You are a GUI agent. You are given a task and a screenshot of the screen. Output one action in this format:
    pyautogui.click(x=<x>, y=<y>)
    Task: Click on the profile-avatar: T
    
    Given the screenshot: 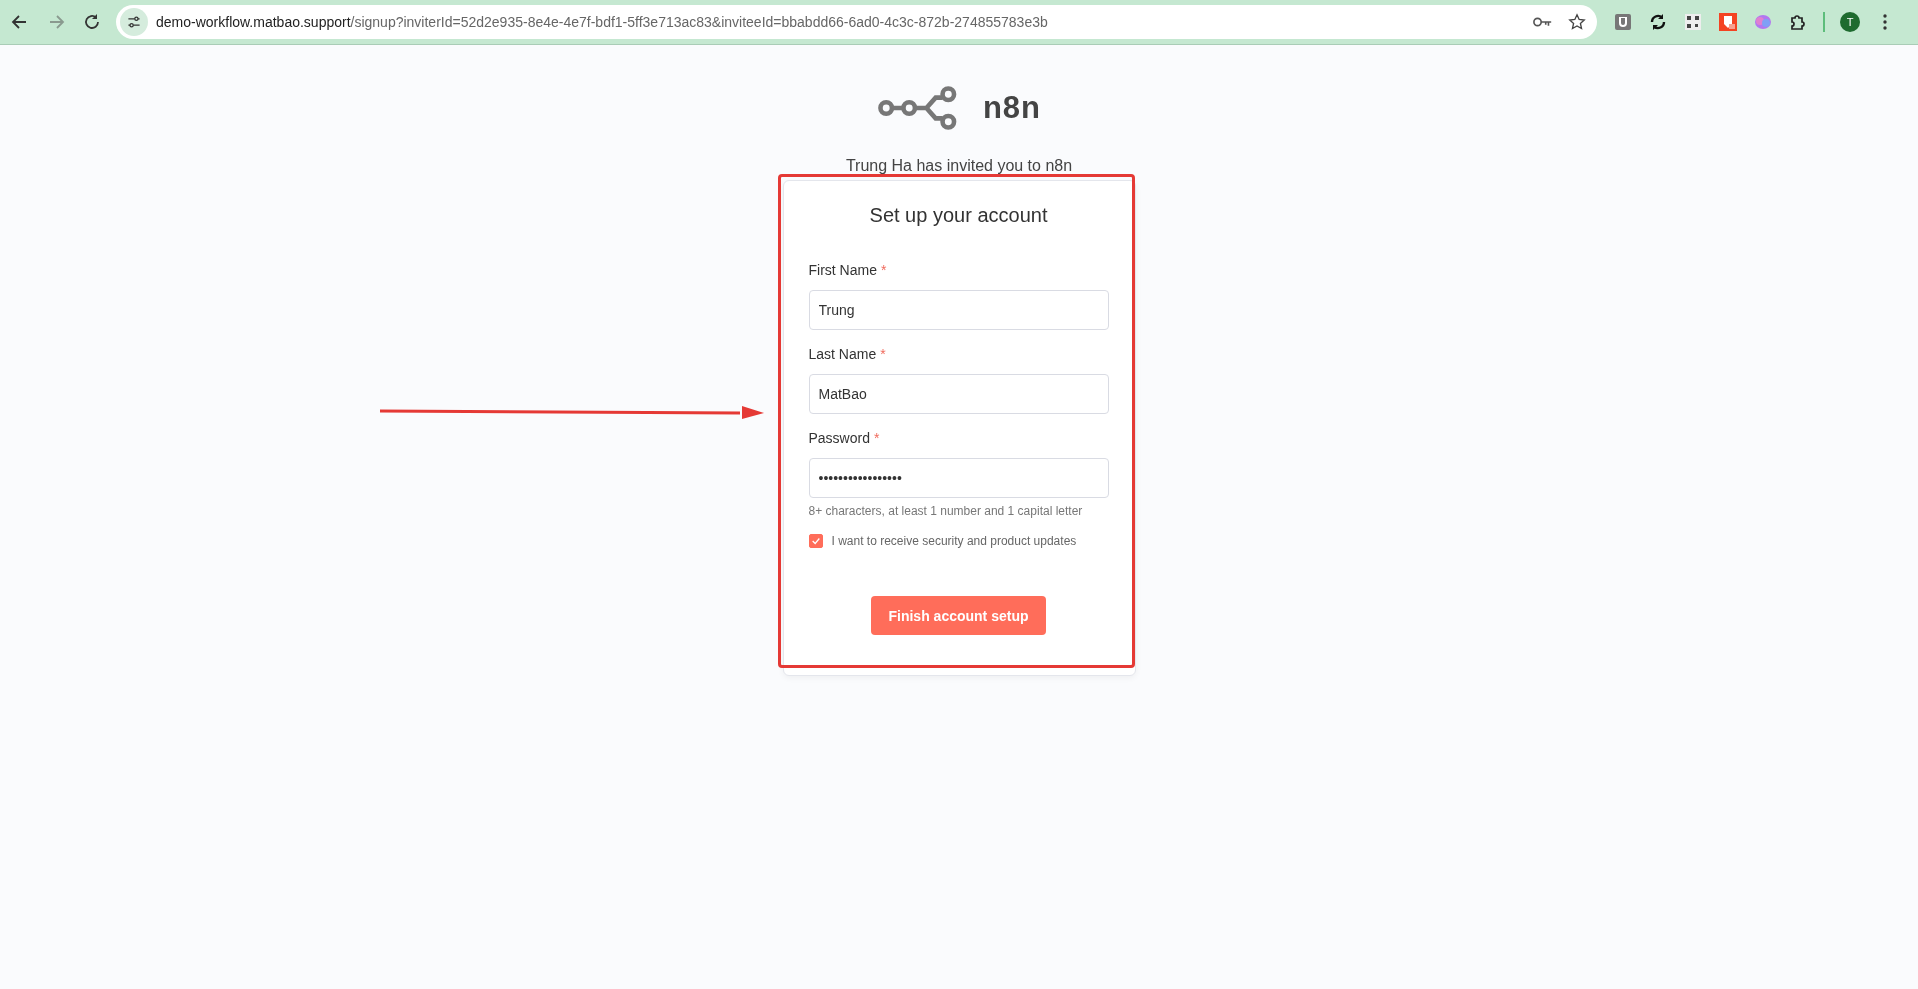 What is the action you would take?
    pyautogui.click(x=1850, y=22)
    